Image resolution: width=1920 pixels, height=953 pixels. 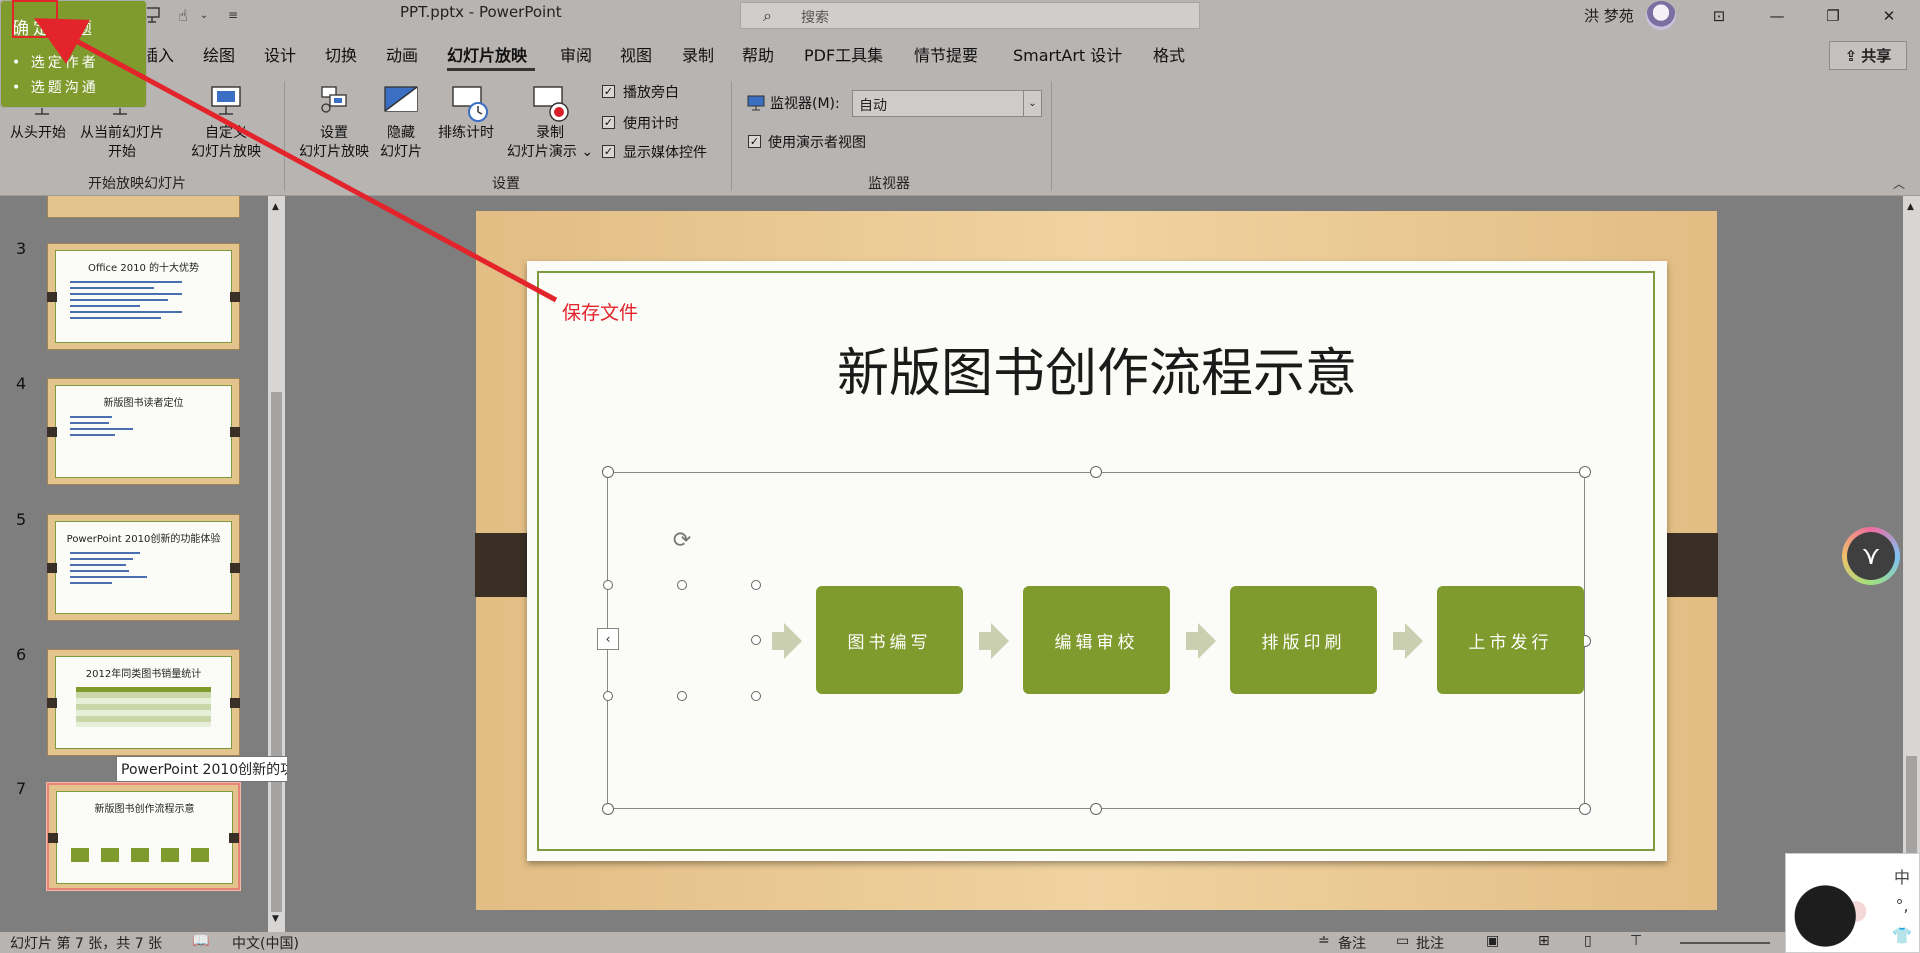 I want to click on annotation-label: 保存文件, so click(x=600, y=313).